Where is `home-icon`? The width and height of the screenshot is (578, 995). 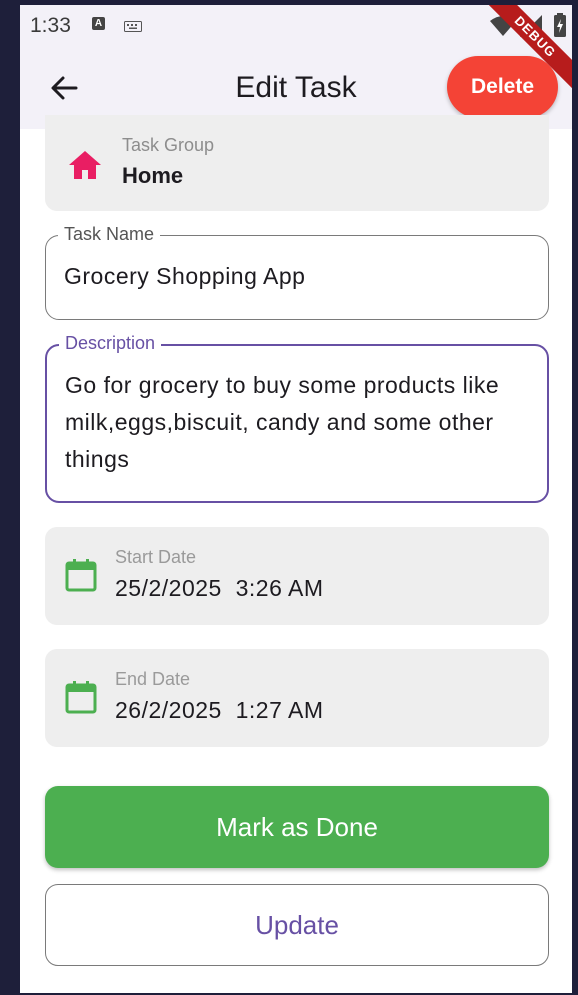
home-icon is located at coordinates (85, 167).